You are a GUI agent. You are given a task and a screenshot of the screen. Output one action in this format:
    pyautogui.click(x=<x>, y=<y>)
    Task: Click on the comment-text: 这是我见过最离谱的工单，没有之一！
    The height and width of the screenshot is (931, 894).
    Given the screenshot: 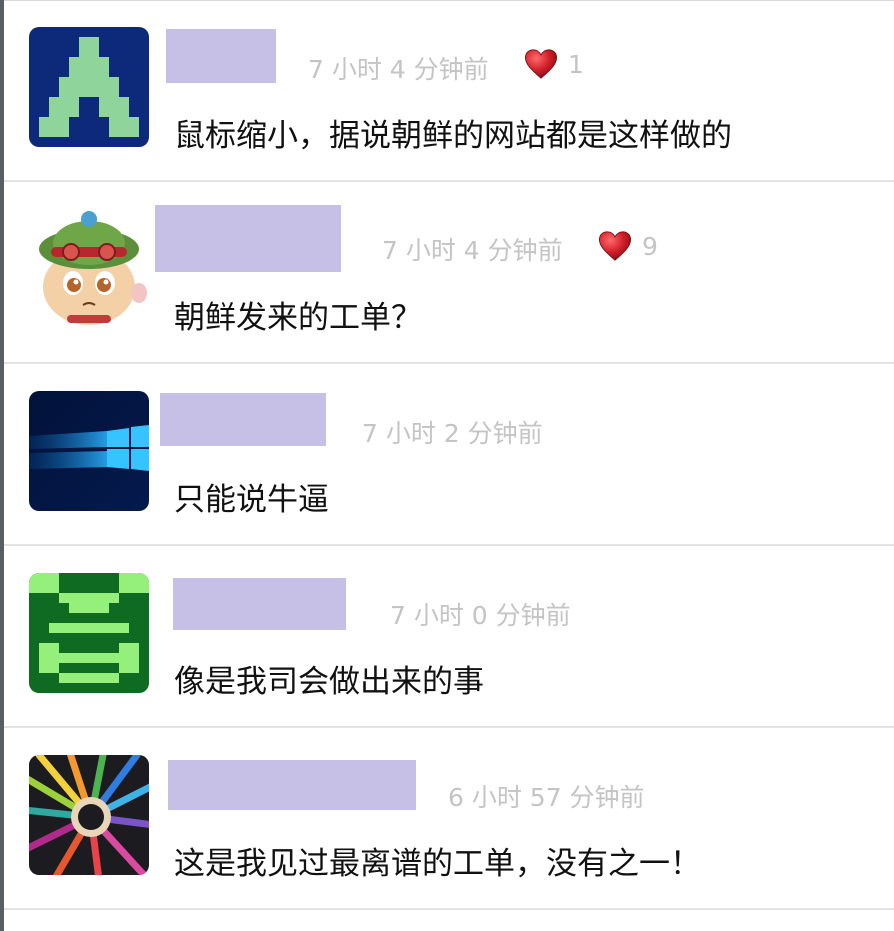 What is the action you would take?
    pyautogui.click(x=437, y=864)
    